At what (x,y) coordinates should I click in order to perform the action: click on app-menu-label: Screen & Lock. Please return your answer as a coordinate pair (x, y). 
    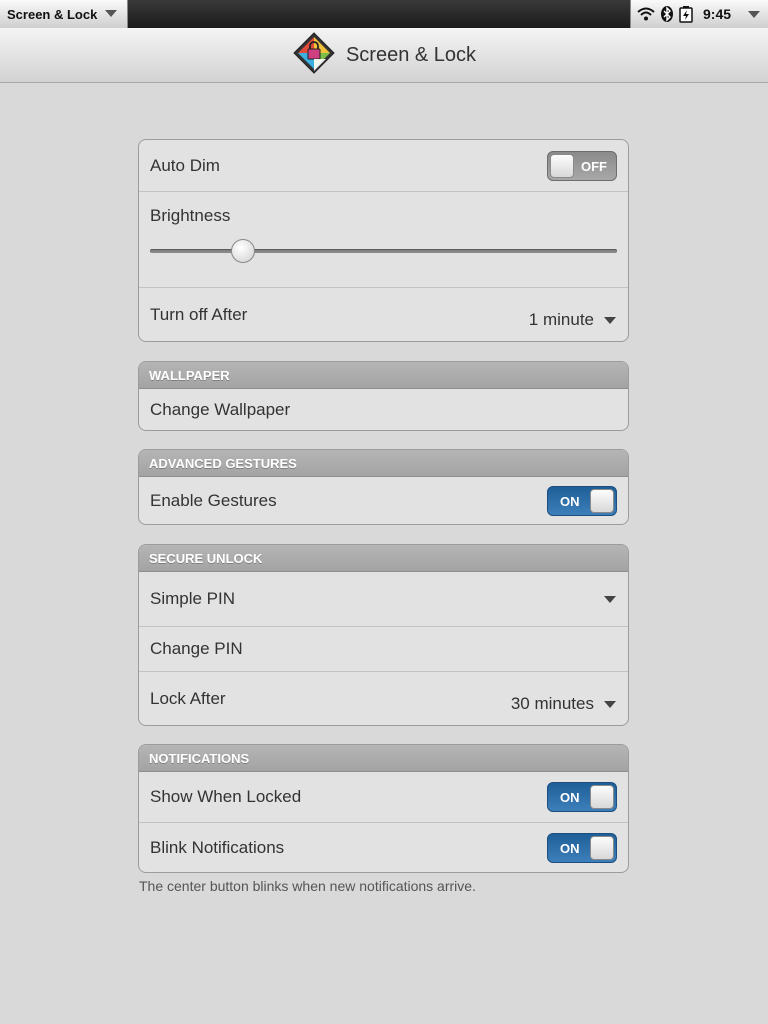
    Looking at the image, I should click on (52, 14).